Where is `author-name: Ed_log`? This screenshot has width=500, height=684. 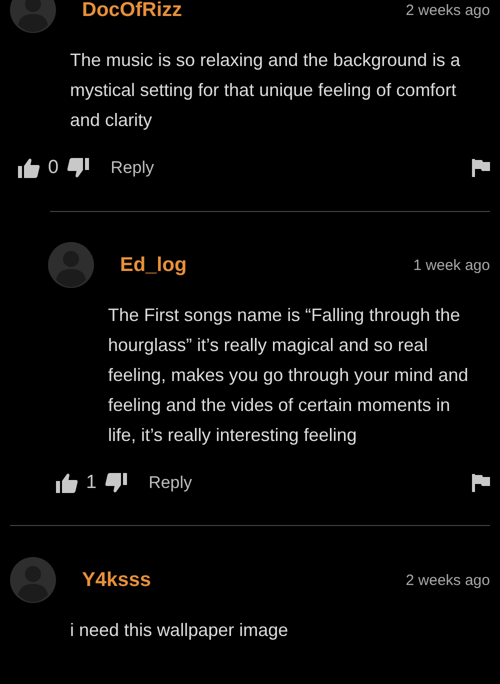 author-name: Ed_log is located at coordinates (153, 265).